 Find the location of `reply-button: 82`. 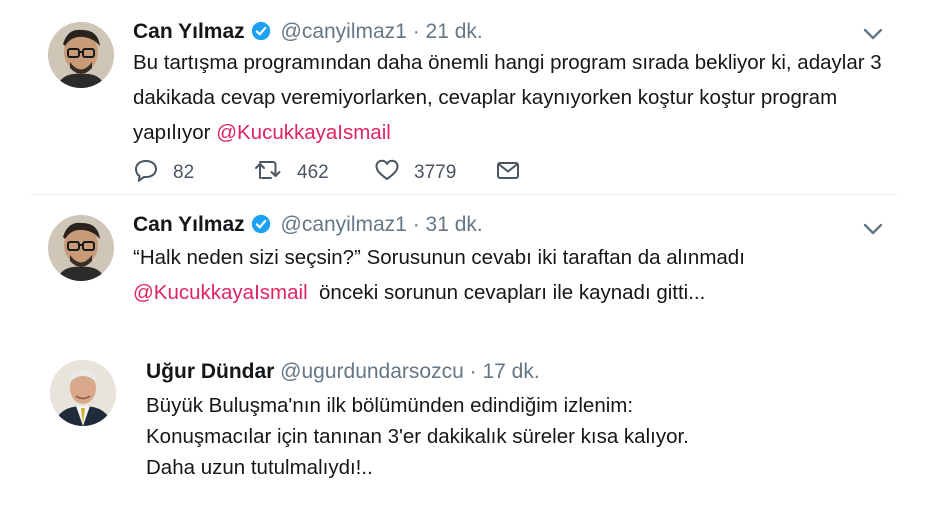

reply-button: 82 is located at coordinates (163, 173).